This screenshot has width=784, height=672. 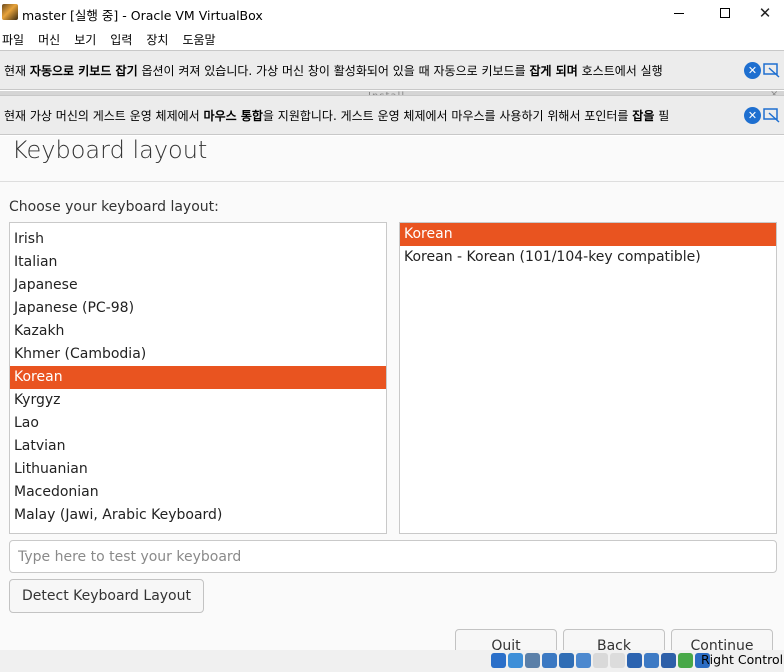 I want to click on variant-list-item: Korean, so click(x=588, y=234).